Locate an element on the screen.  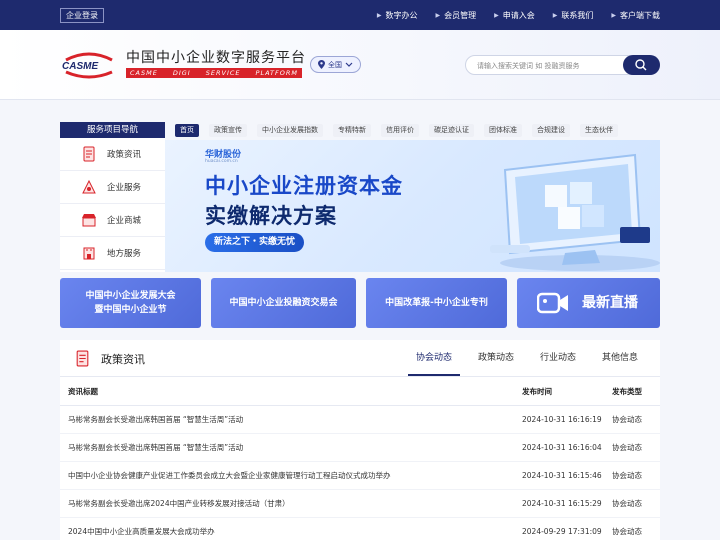
table-header: 资讯标题 发布时间 发布类型 is located at coordinates (360, 391).